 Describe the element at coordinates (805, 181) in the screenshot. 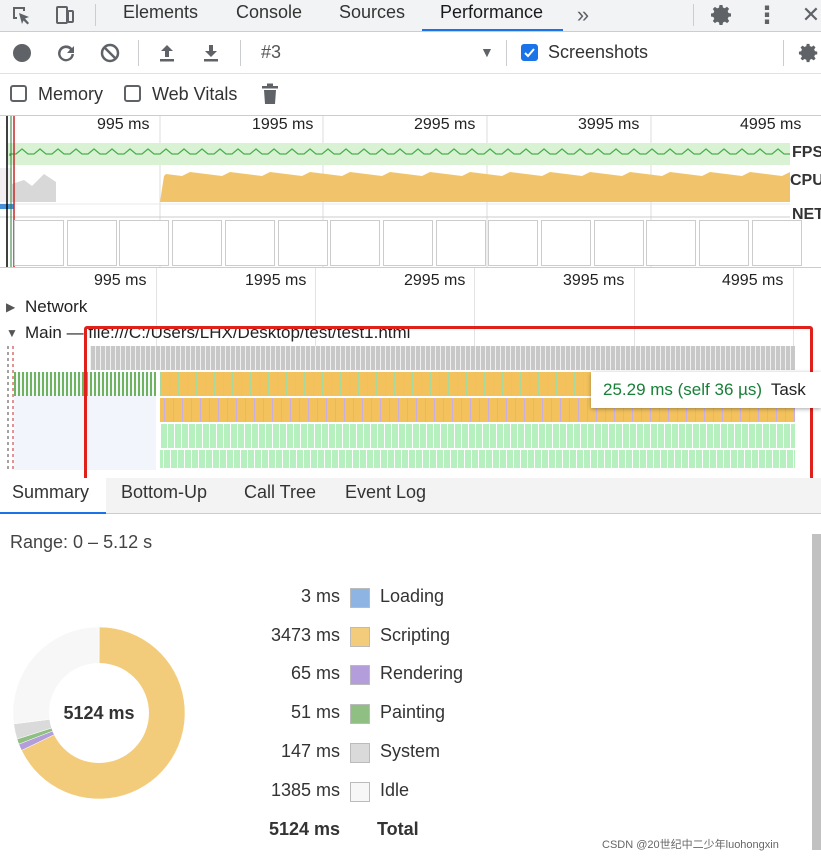

I see `cpu-label: CPU` at that location.